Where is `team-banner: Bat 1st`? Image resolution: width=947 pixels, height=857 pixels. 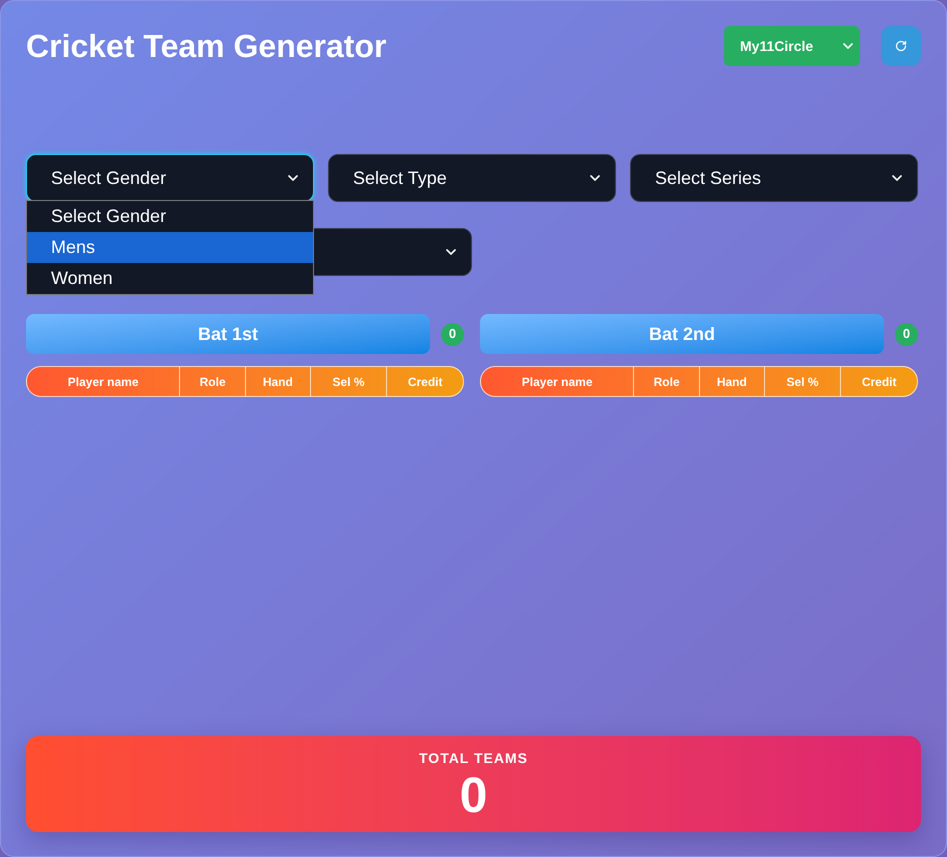 team-banner: Bat 1st is located at coordinates (228, 334).